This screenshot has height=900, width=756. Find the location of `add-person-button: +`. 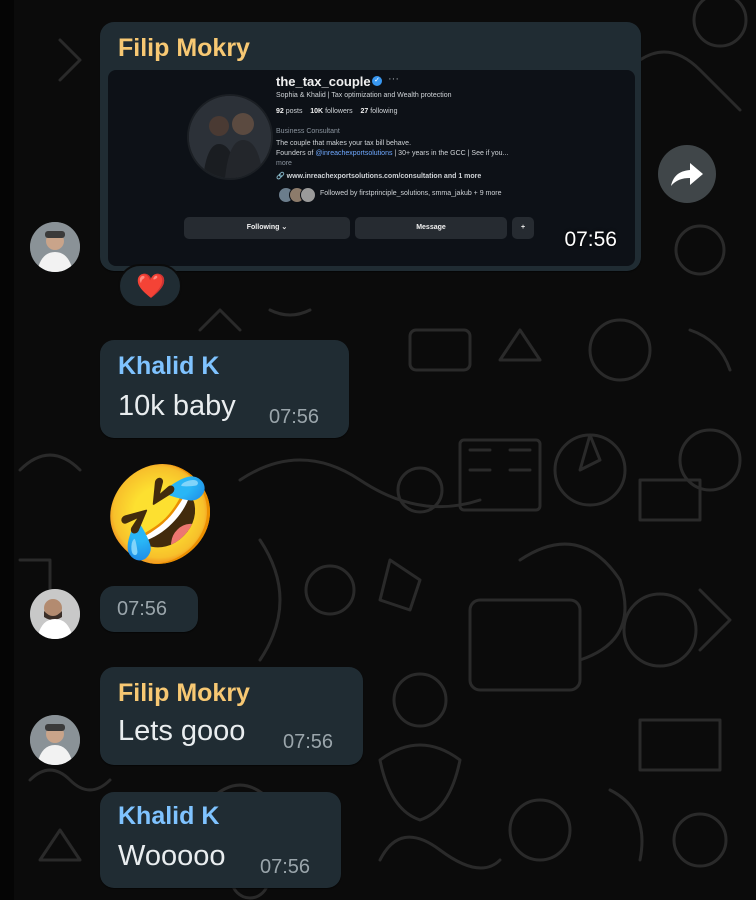

add-person-button: + is located at coordinates (523, 228).